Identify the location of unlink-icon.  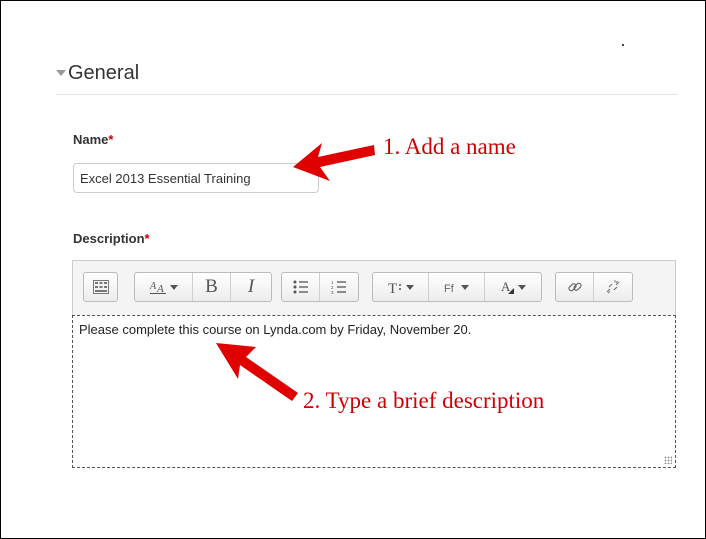
(613, 287).